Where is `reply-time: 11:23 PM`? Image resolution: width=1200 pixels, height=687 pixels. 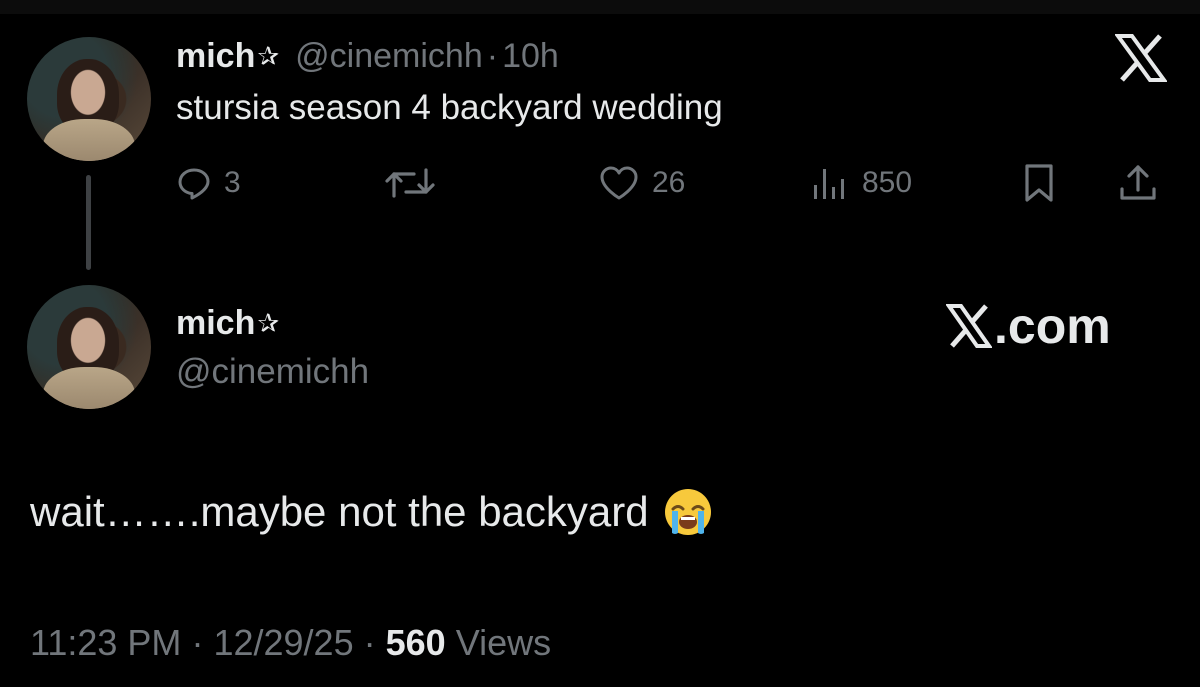 reply-time: 11:23 PM is located at coordinates (105, 642).